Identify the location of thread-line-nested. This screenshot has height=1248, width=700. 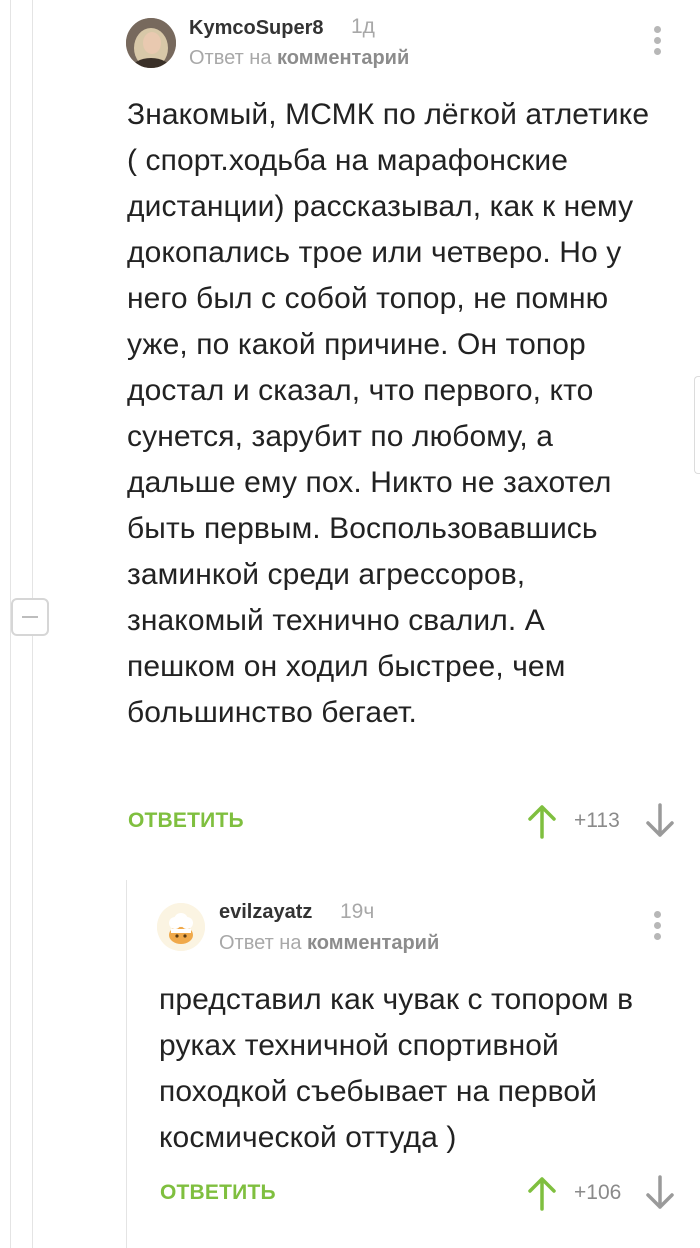
(126, 1064).